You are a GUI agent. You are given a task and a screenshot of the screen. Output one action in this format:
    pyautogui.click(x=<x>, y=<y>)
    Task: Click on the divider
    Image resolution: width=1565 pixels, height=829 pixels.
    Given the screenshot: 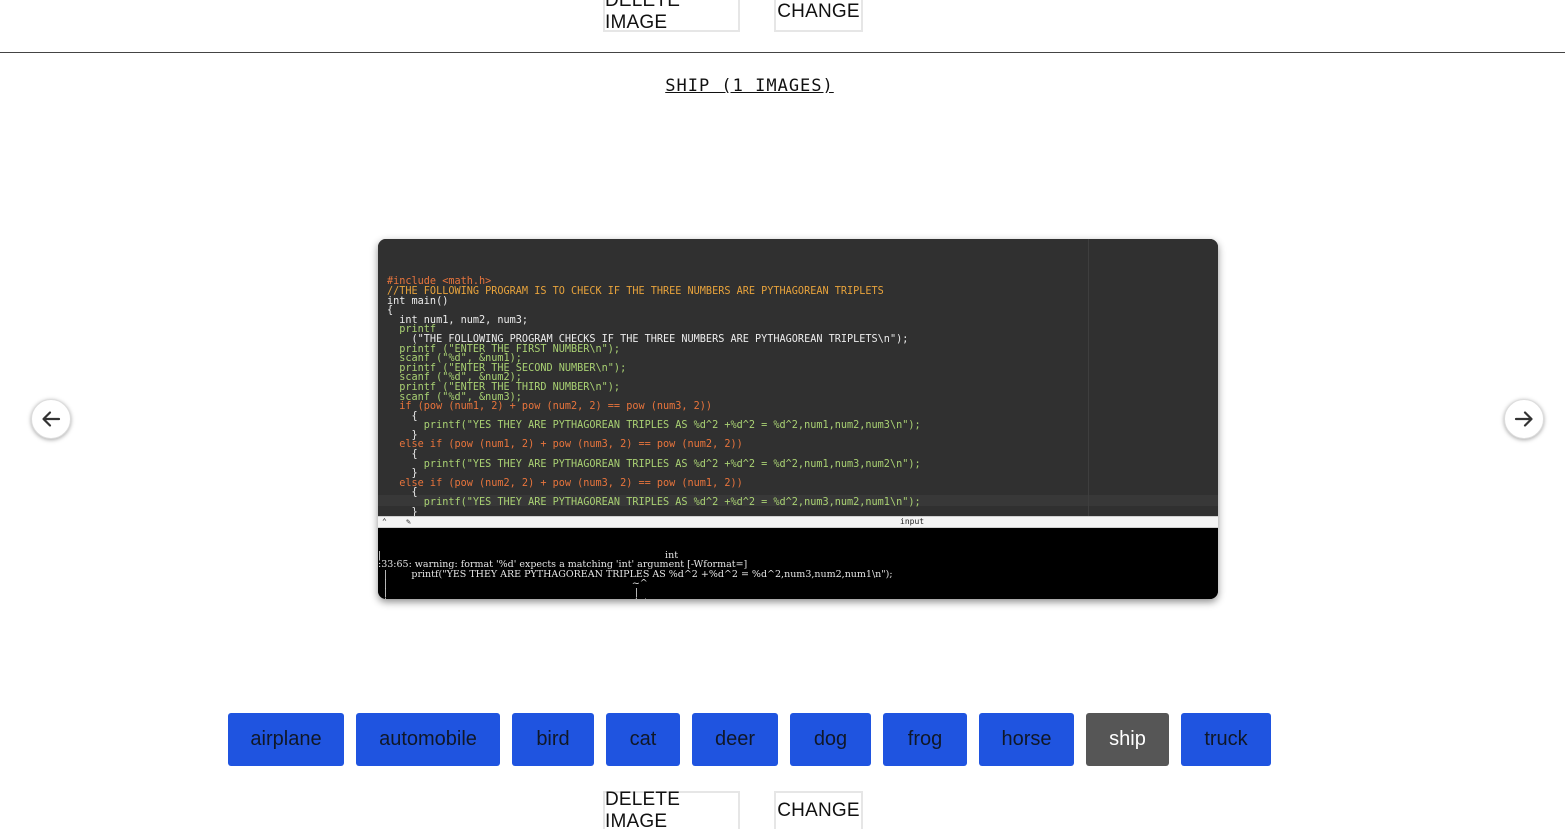 What is the action you would take?
    pyautogui.click(x=782, y=52)
    